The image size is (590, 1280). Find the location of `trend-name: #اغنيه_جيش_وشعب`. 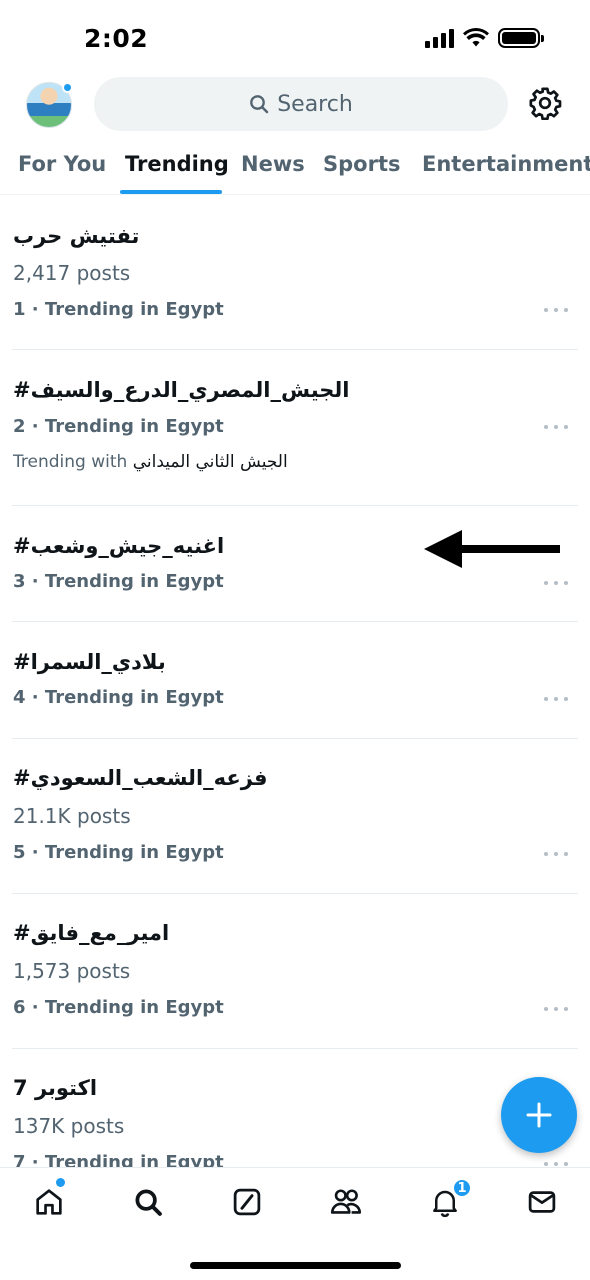

trend-name: #اغنيه_جيش_وشعب is located at coordinates (119, 546).